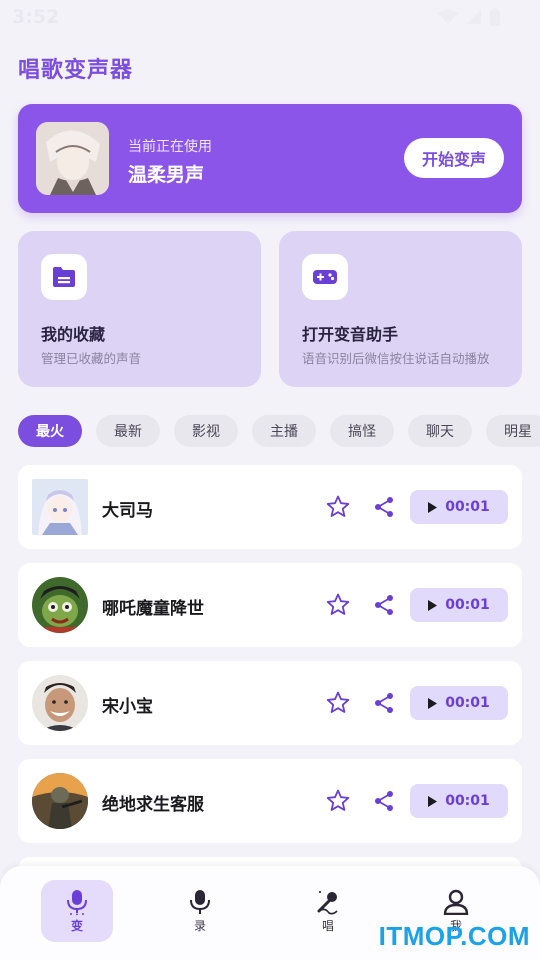 The height and width of the screenshot is (960, 540). I want to click on folder-icon, so click(64, 277).